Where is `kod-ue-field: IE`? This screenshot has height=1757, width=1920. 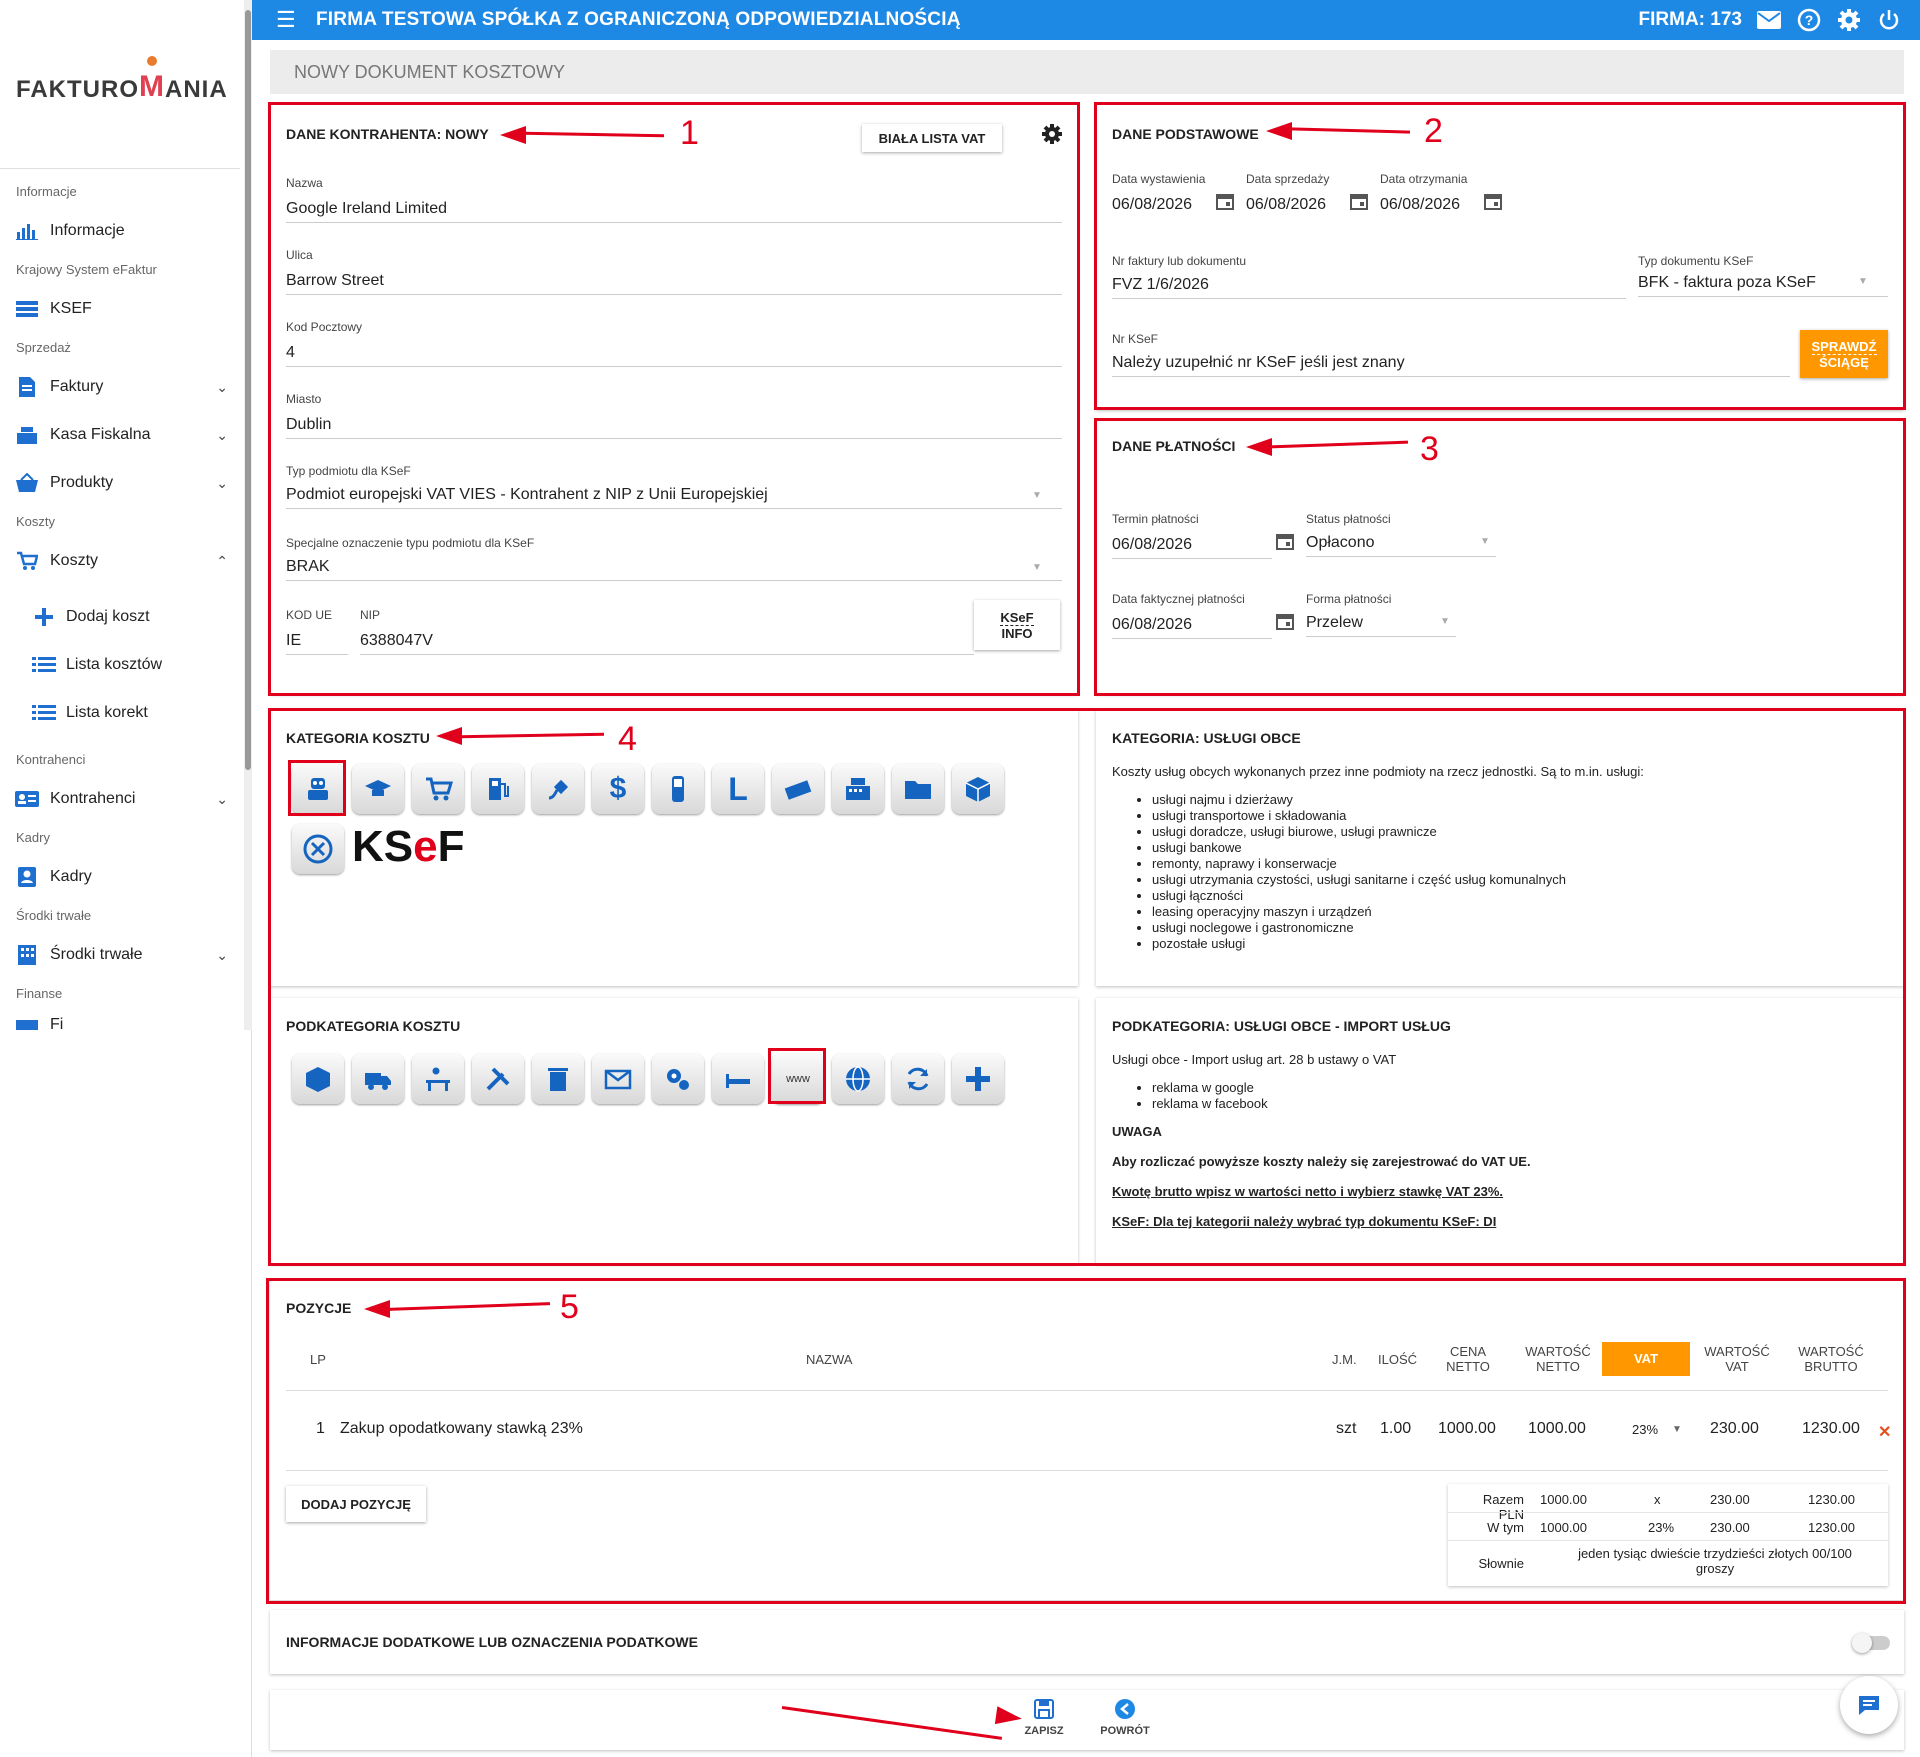 kod-ue-field: IE is located at coordinates (293, 641).